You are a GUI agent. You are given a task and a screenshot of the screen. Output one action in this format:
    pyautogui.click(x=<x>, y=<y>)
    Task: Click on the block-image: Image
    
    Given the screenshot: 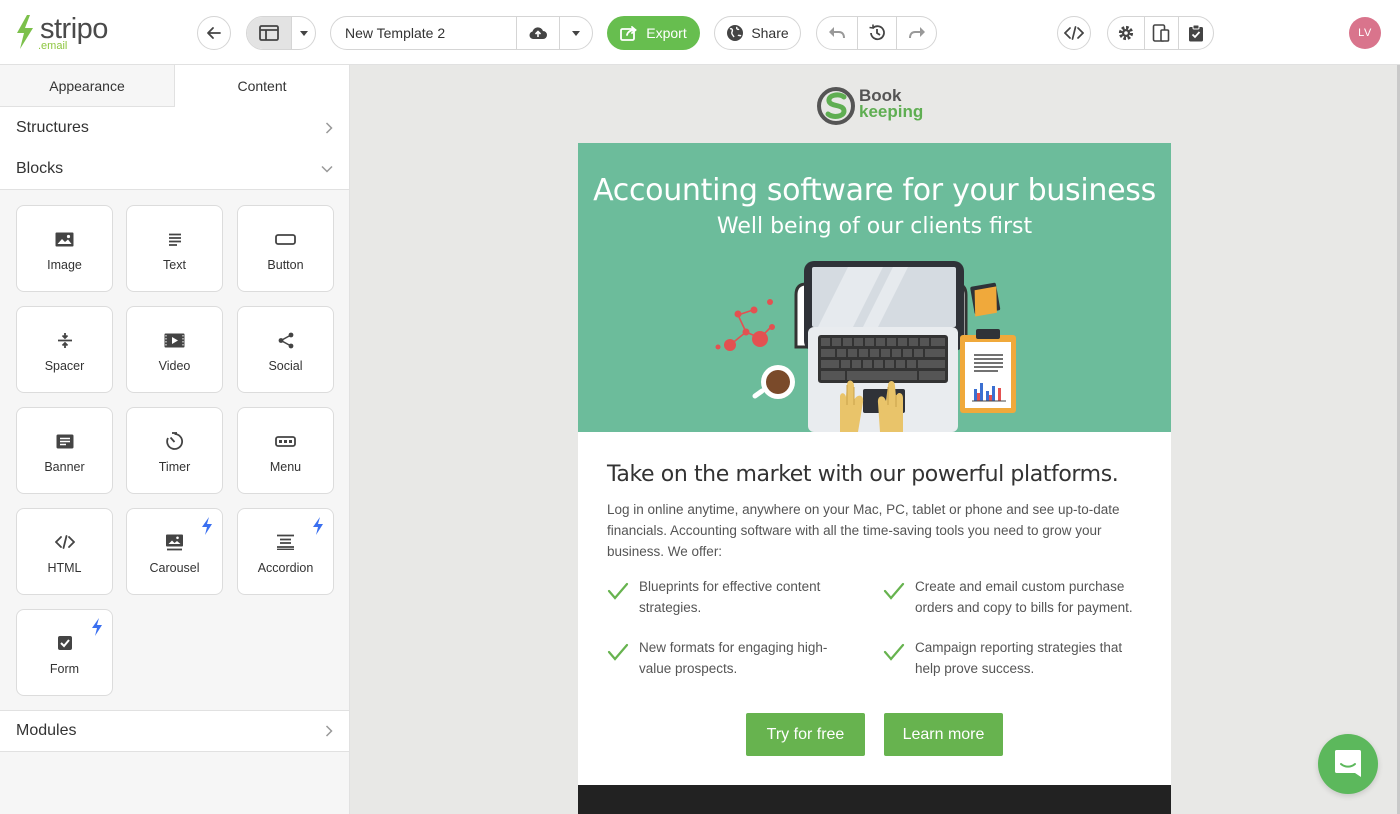 What is the action you would take?
    pyautogui.click(x=64, y=248)
    